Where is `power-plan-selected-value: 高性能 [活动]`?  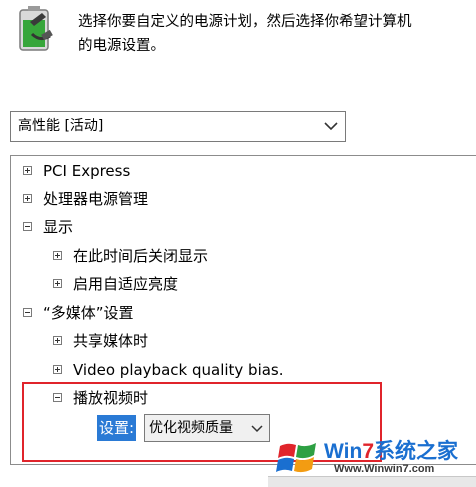 power-plan-selected-value: 高性能 [活动] is located at coordinates (61, 126).